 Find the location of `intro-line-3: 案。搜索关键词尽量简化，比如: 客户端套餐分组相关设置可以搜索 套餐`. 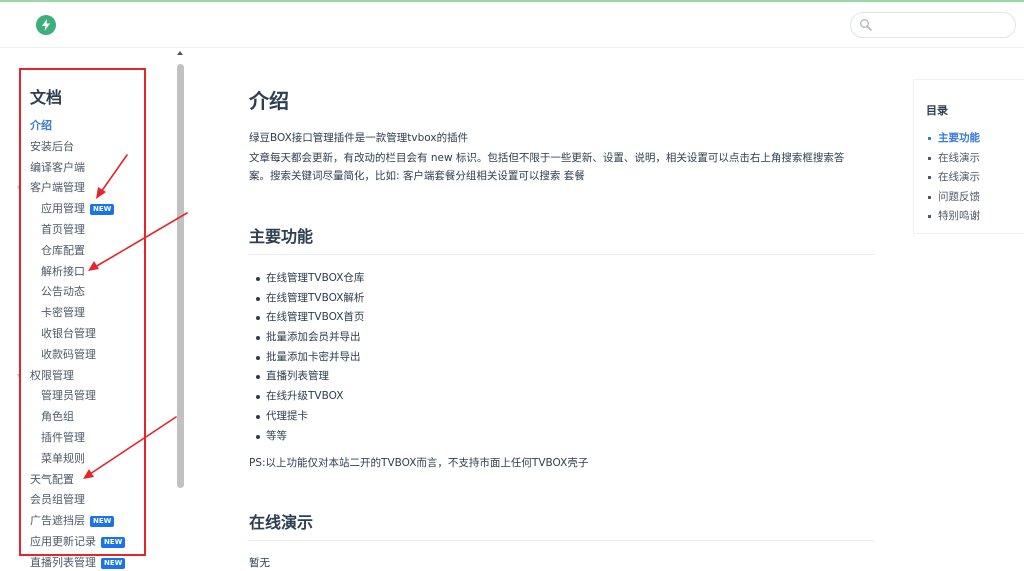

intro-line-3: 案。搜索关键词尽量简化，比如: 客户端套餐分组相关设置可以搜索 套餐 is located at coordinates (417, 176).